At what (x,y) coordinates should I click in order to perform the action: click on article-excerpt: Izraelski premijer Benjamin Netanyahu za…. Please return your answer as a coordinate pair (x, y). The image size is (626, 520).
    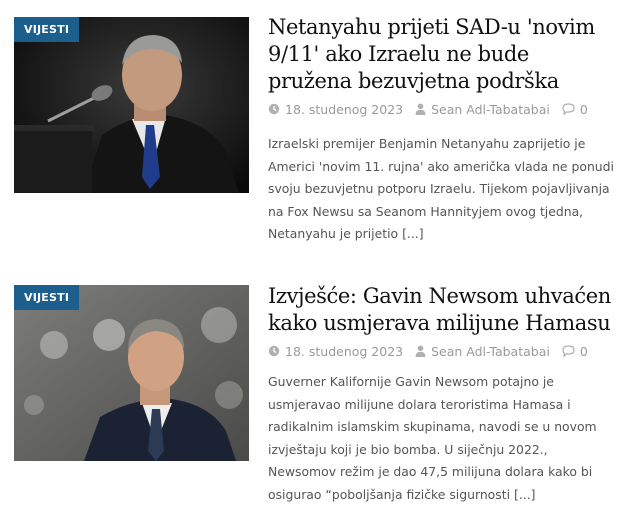
    Looking at the image, I should click on (443, 189).